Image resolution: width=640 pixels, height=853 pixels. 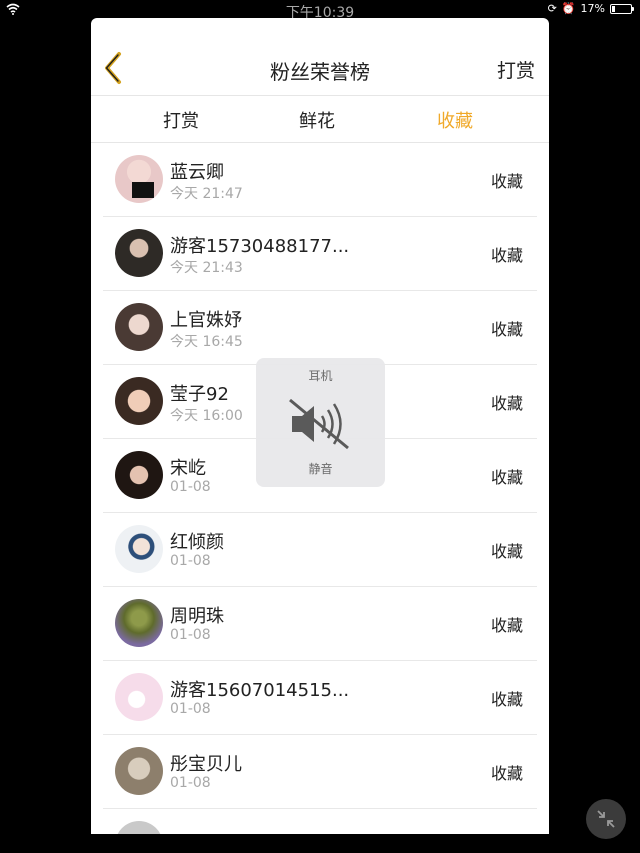 I want to click on alarm-icon: ⏰, so click(x=568, y=8).